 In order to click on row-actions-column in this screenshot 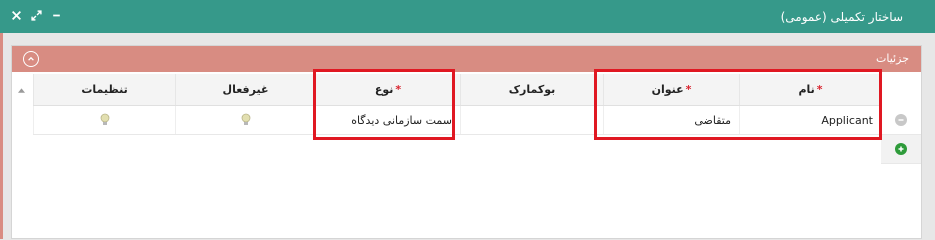, I will do `click(901, 119)`.